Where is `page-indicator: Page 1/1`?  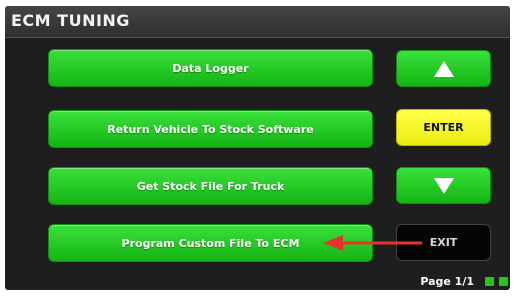
page-indicator: Page 1/1 is located at coordinates (447, 281).